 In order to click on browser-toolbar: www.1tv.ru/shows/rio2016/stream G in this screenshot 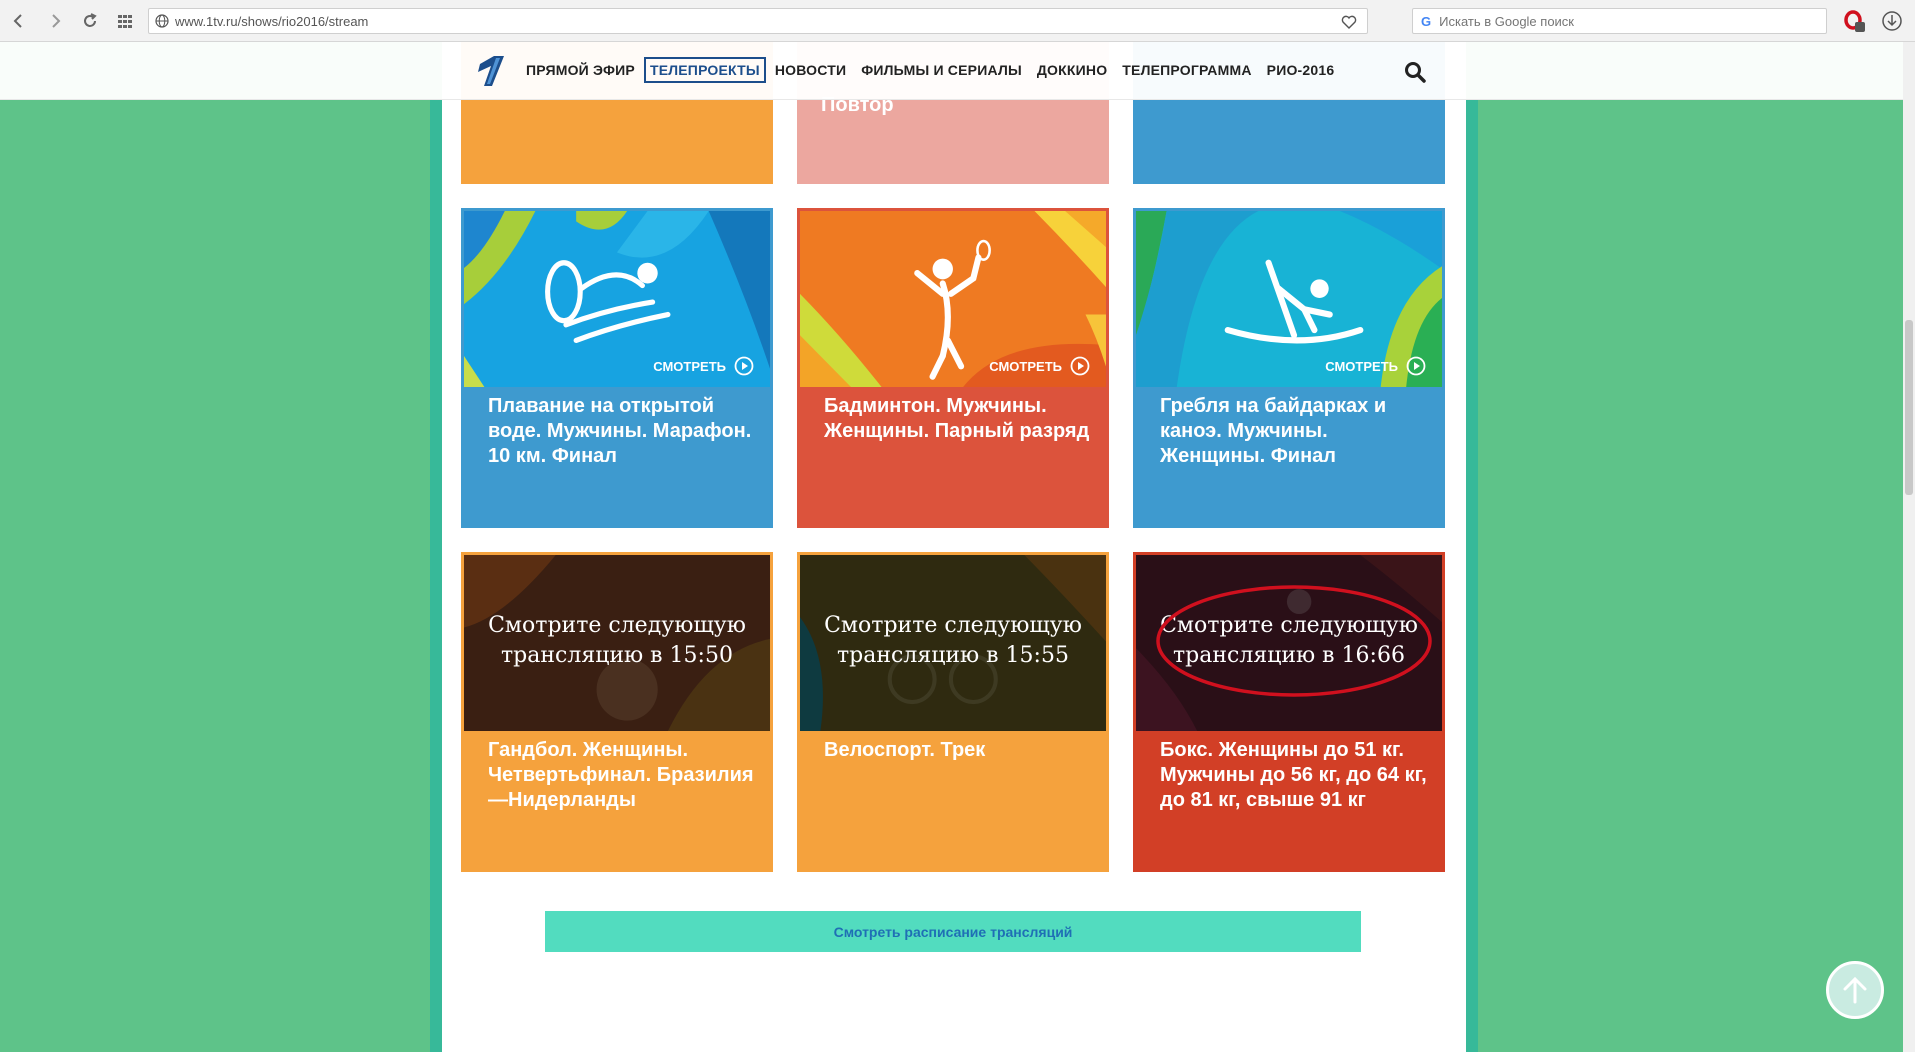, I will do `click(957, 21)`.